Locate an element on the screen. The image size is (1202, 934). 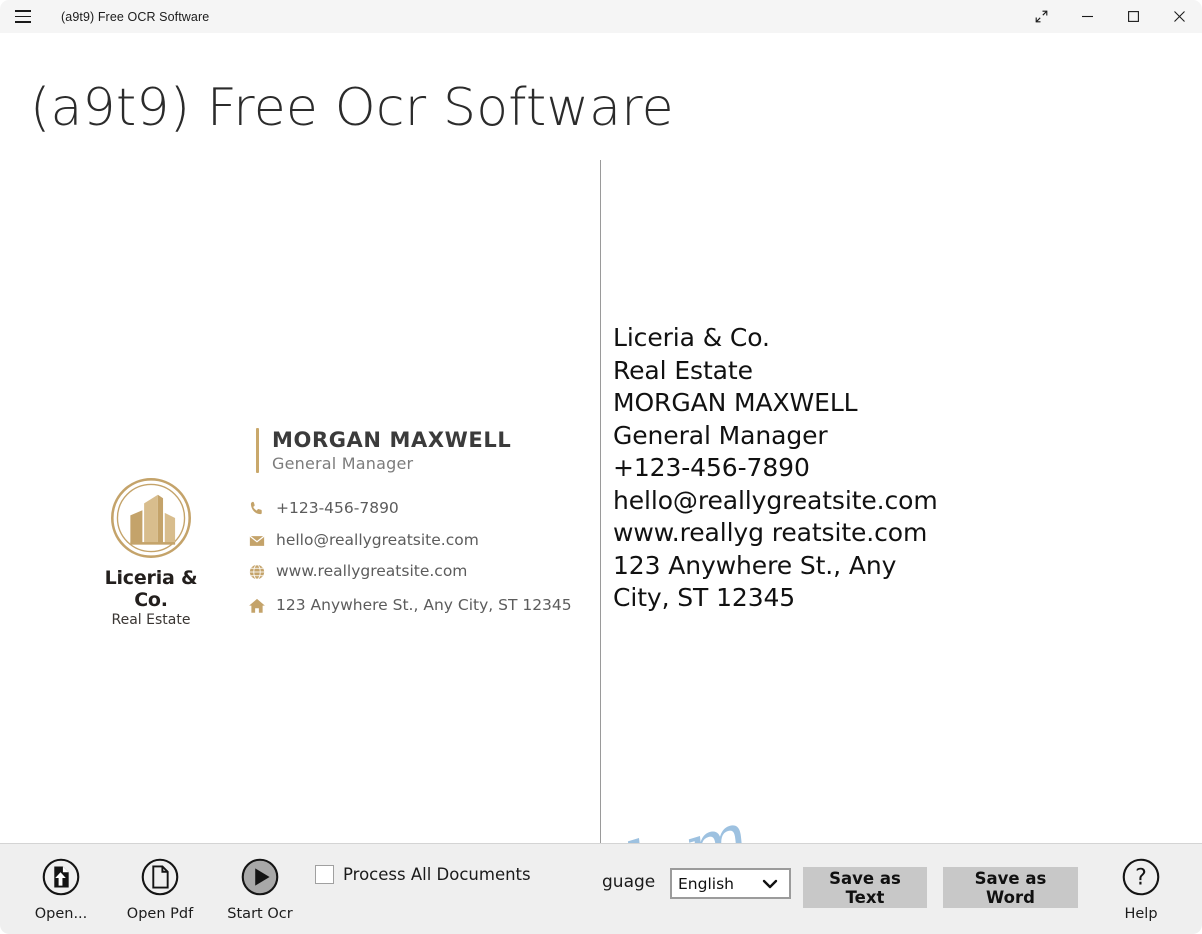
contact-text-phone: +123-456-7890 is located at coordinates (337, 508).